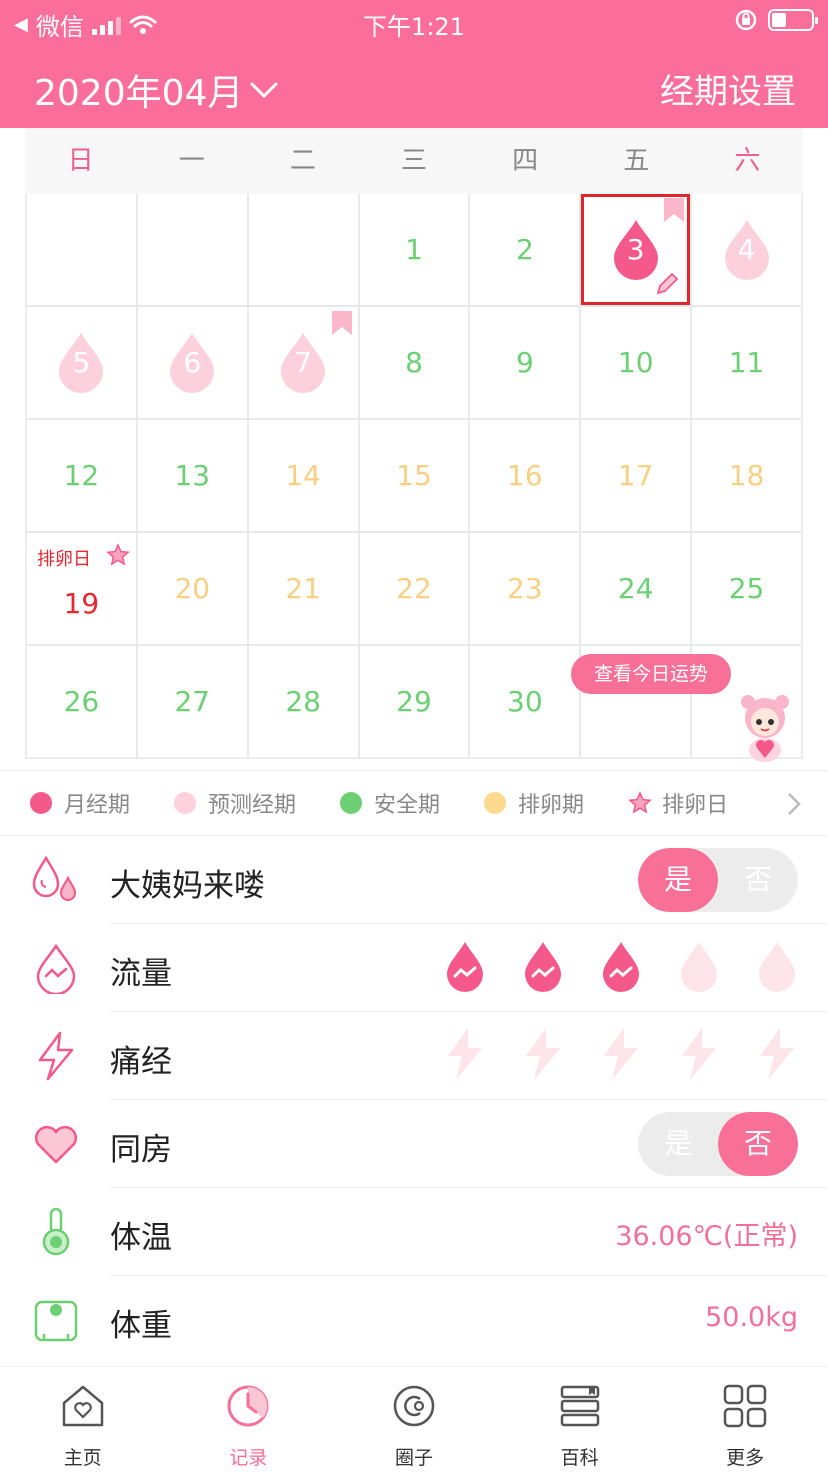  I want to click on calendar-day: 5, so click(81, 362).